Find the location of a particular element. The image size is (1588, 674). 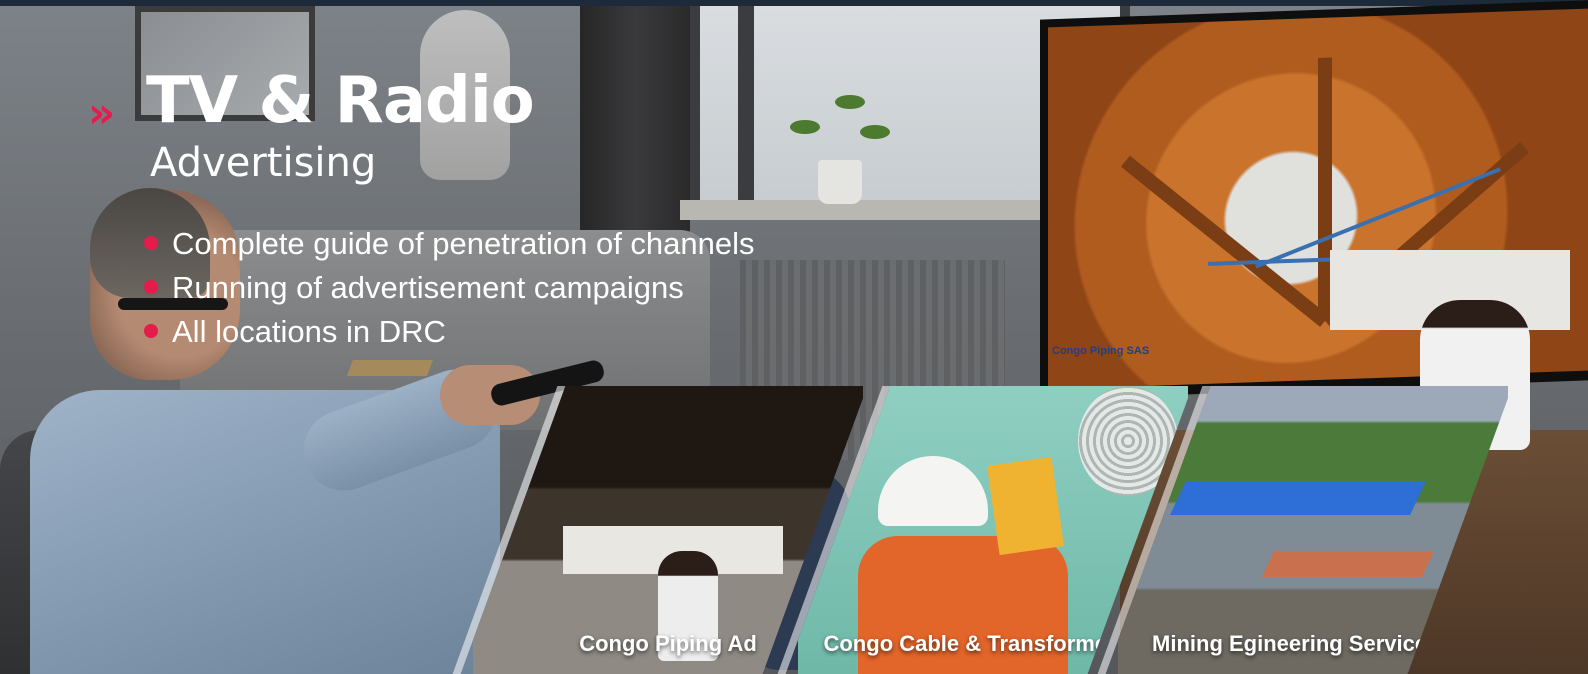

machine-arm is located at coordinates (1225, 241).